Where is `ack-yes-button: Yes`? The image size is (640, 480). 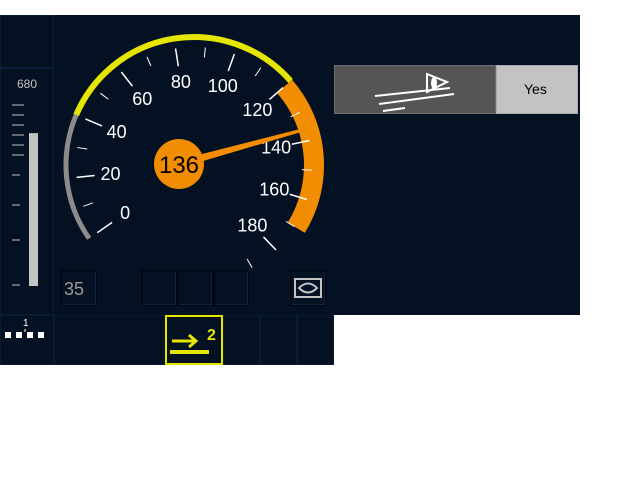 ack-yes-button: Yes is located at coordinates (537, 89).